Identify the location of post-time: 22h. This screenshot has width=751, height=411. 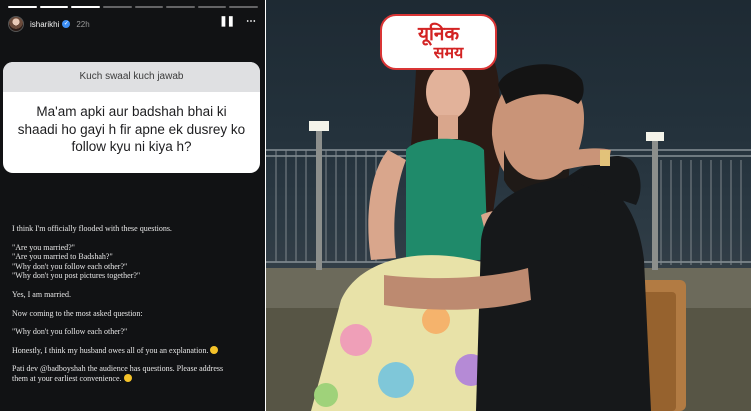
(83, 24).